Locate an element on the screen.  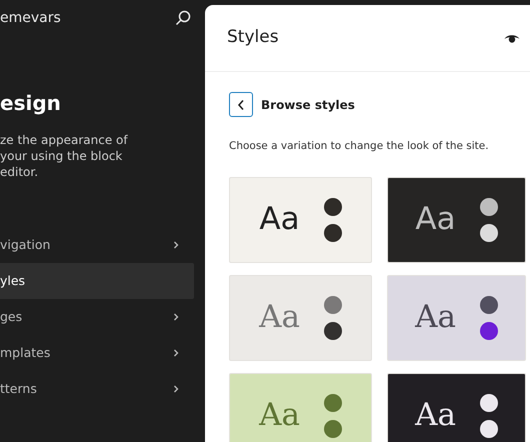
nav-item: vigation is located at coordinates (97, 245).